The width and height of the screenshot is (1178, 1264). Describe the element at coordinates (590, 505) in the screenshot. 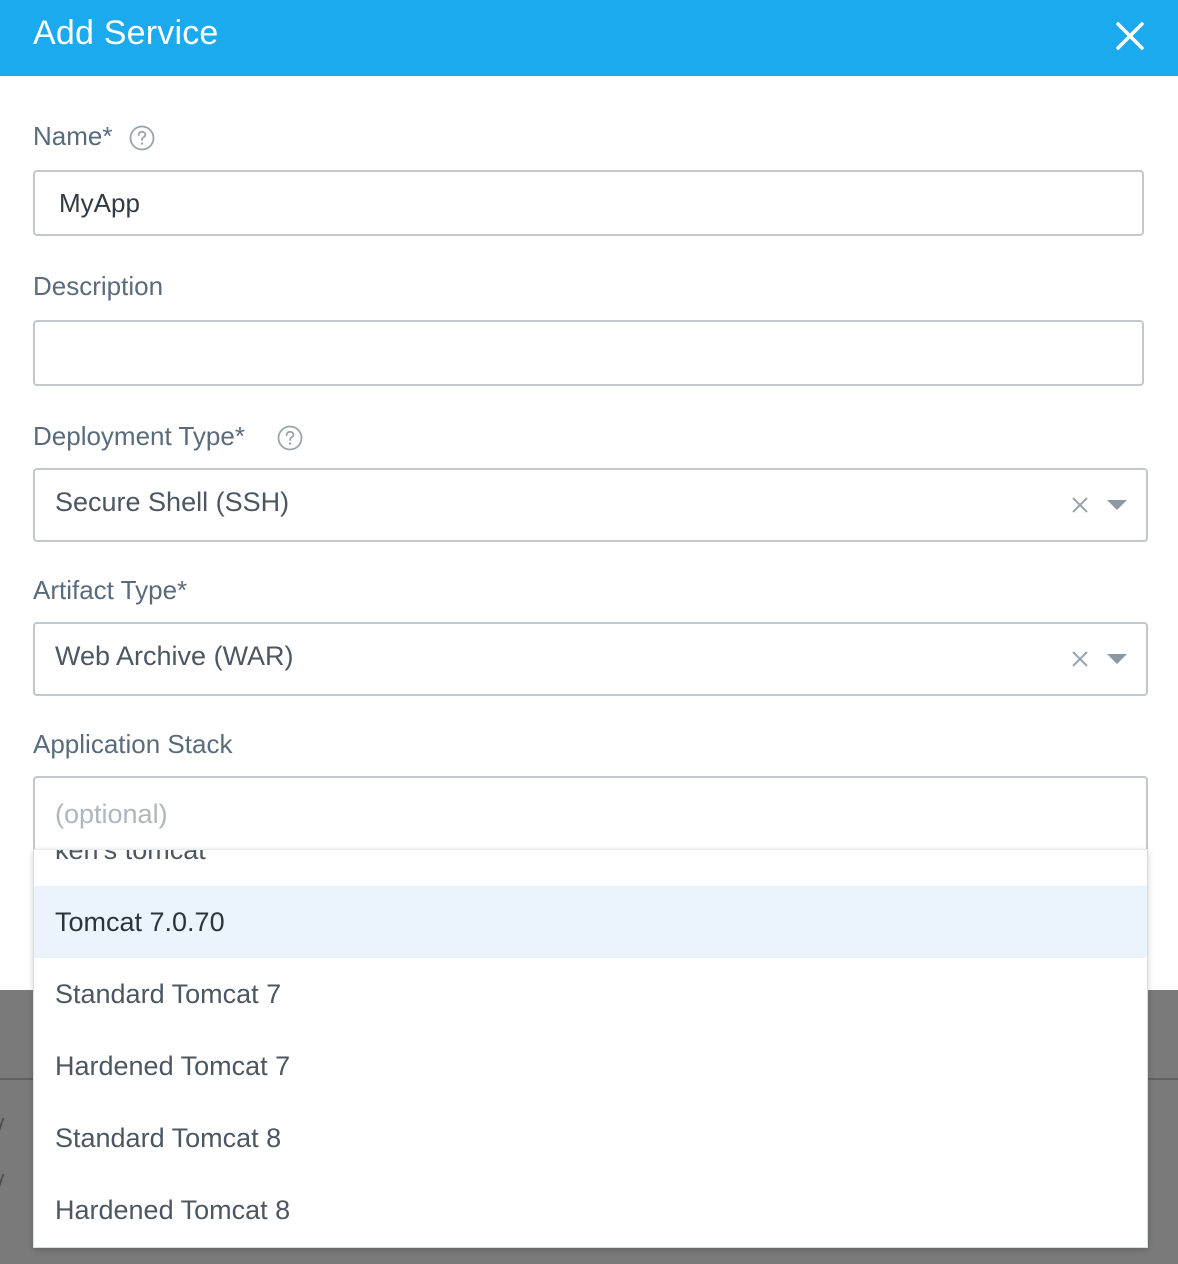

I see `deployment-type-select: Secure Shell (SSH)` at that location.